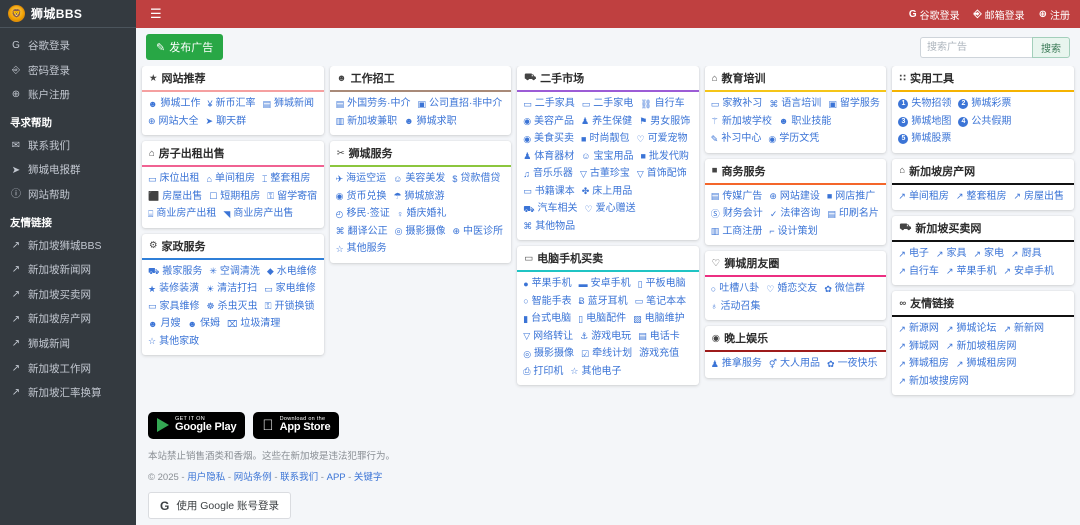 This screenshot has height=525, width=1080. What do you see at coordinates (173, 122) in the screenshot?
I see `category-link: ⊕ 网站大全` at bounding box center [173, 122].